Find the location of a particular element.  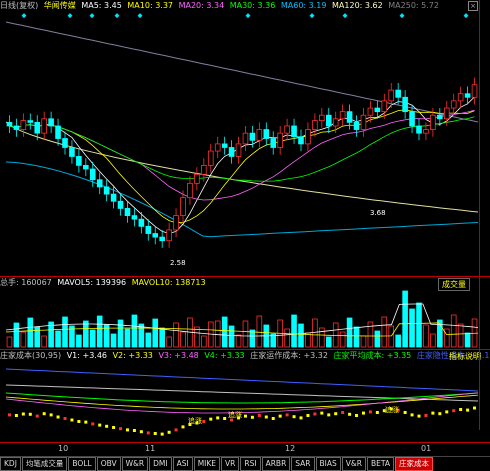

cost-chart is located at coordinates (242, 402).